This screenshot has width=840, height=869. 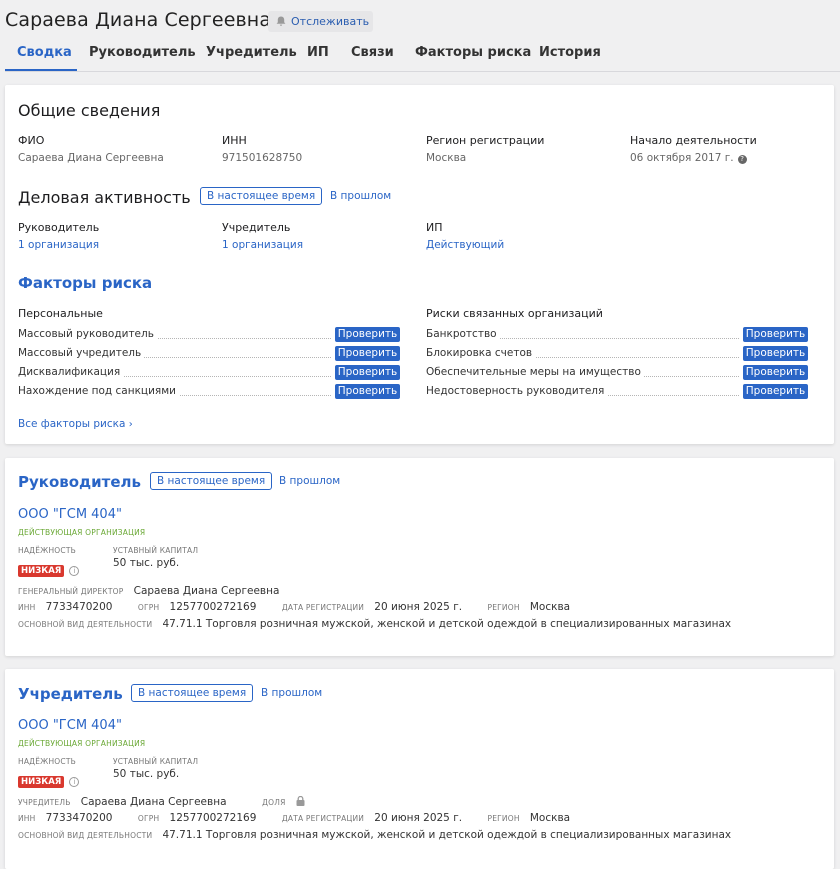 I want to click on follow-button: Отслеживать, so click(x=320, y=21).